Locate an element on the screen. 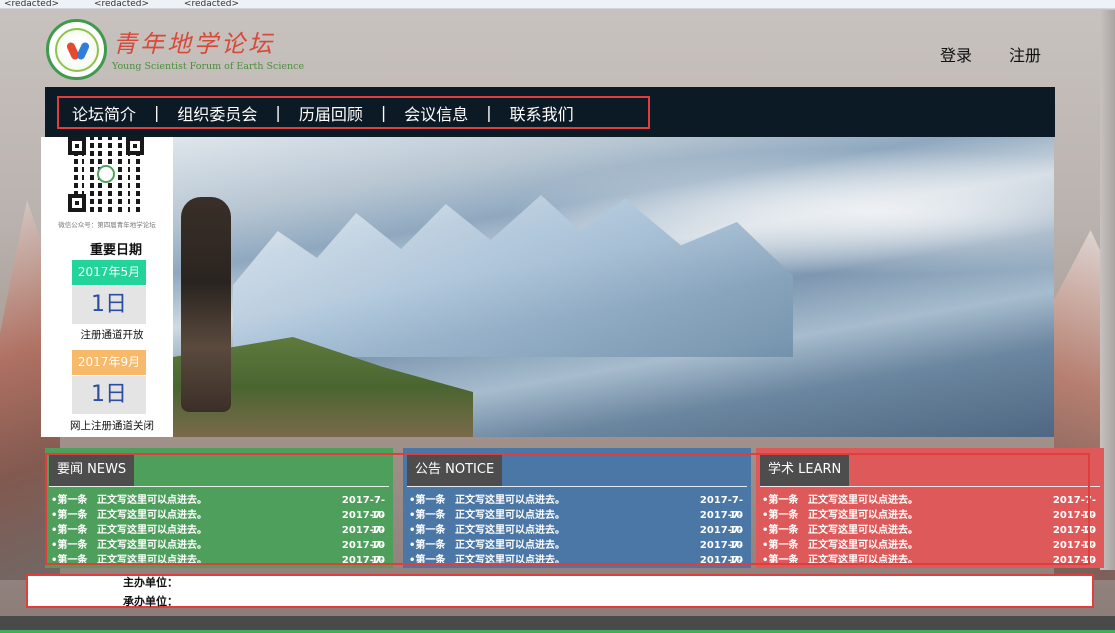 This screenshot has height=633, width=1115. logo-emblem-icon is located at coordinates (76, 49).